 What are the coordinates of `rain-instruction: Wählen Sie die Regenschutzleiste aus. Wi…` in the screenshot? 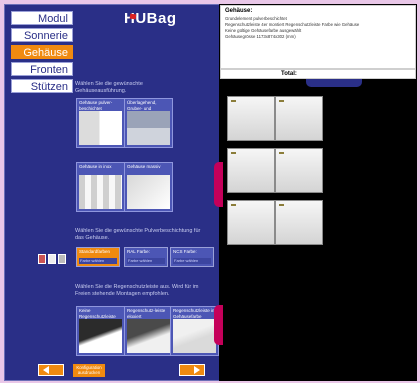 It's located at (137, 290).